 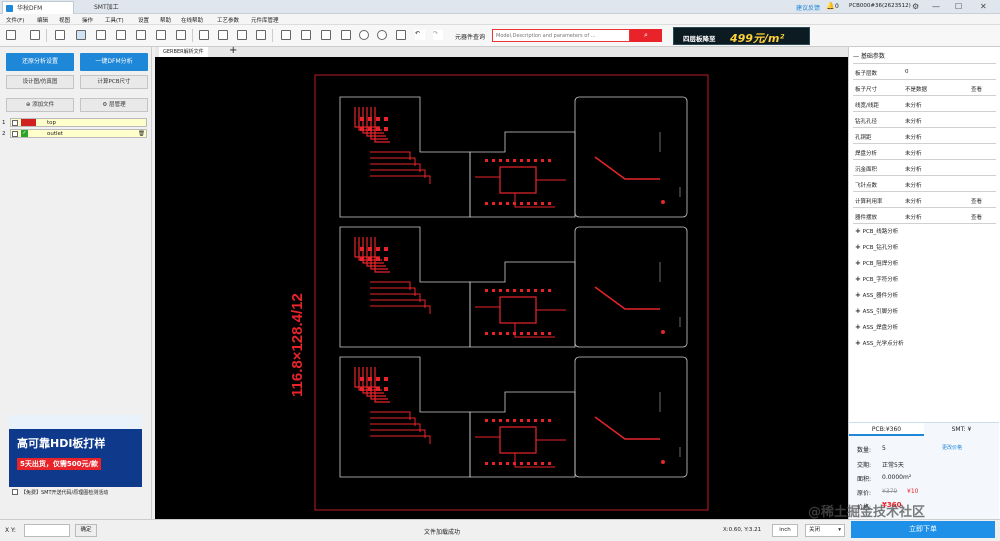 What do you see at coordinates (204, 35) in the screenshot?
I see `layer-icon` at bounding box center [204, 35].